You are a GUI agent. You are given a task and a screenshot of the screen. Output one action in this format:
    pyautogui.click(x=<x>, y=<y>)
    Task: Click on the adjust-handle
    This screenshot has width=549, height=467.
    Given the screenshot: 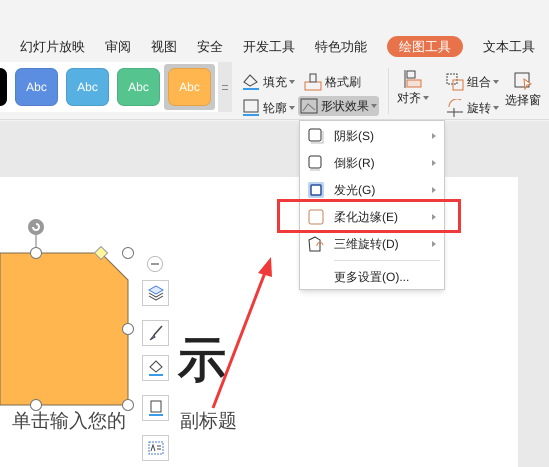 What is the action you would take?
    pyautogui.click(x=101, y=253)
    